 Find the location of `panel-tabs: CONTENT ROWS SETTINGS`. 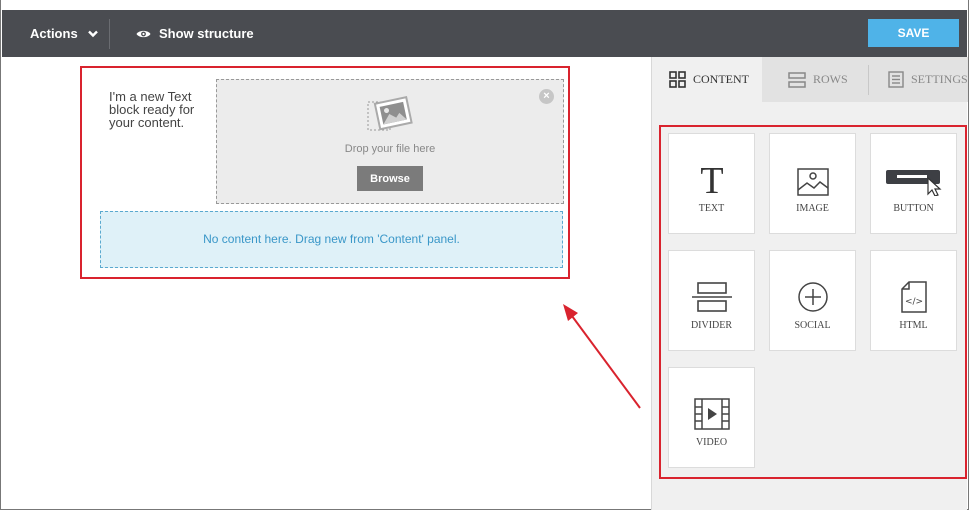

panel-tabs: CONTENT ROWS SETTINGS is located at coordinates (810, 79).